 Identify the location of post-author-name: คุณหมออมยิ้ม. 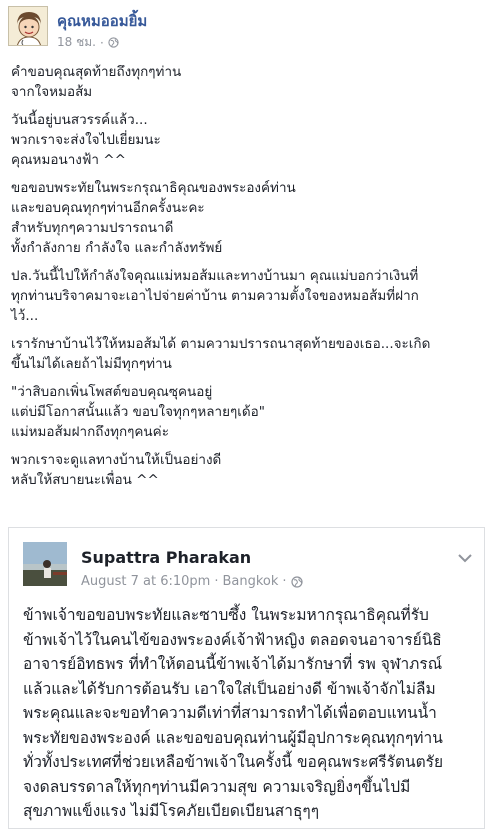
(102, 21).